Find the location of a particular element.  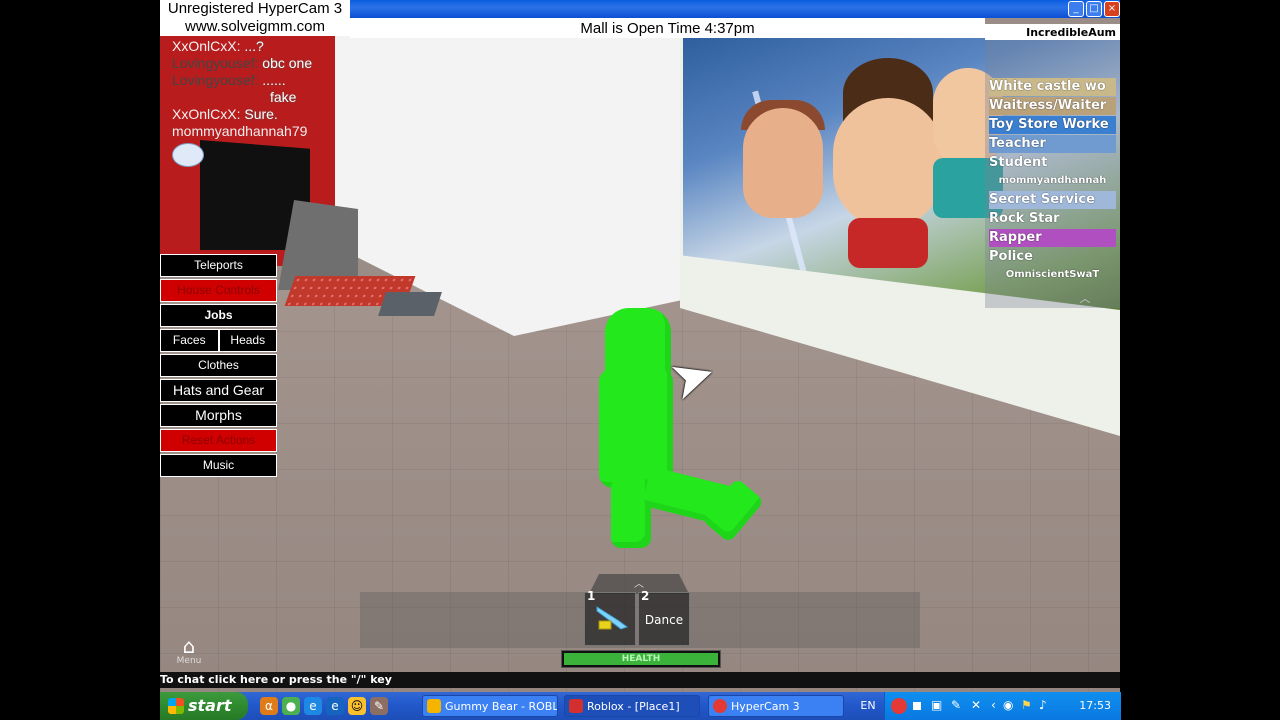

settings-icon: ✕ is located at coordinates (976, 705).